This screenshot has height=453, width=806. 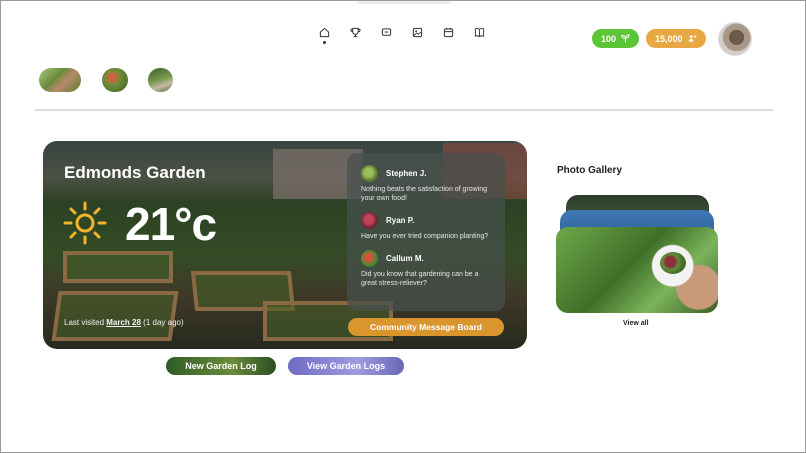 I want to click on comment-text: Have you ever tried companion planting?, so click(x=425, y=237).